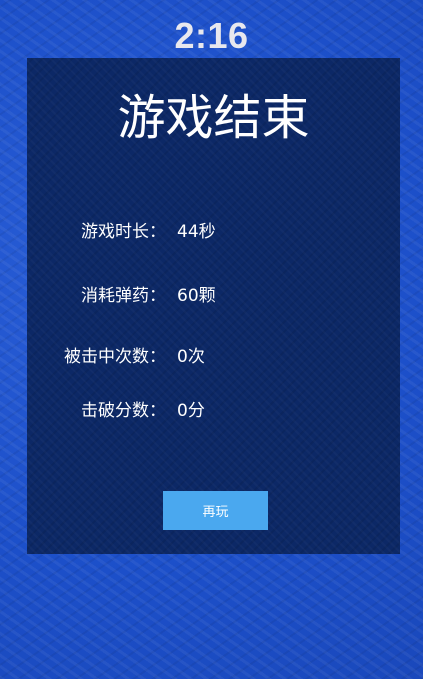  Describe the element at coordinates (115, 357) in the screenshot. I see `stat-label: 被击中次数：` at that location.